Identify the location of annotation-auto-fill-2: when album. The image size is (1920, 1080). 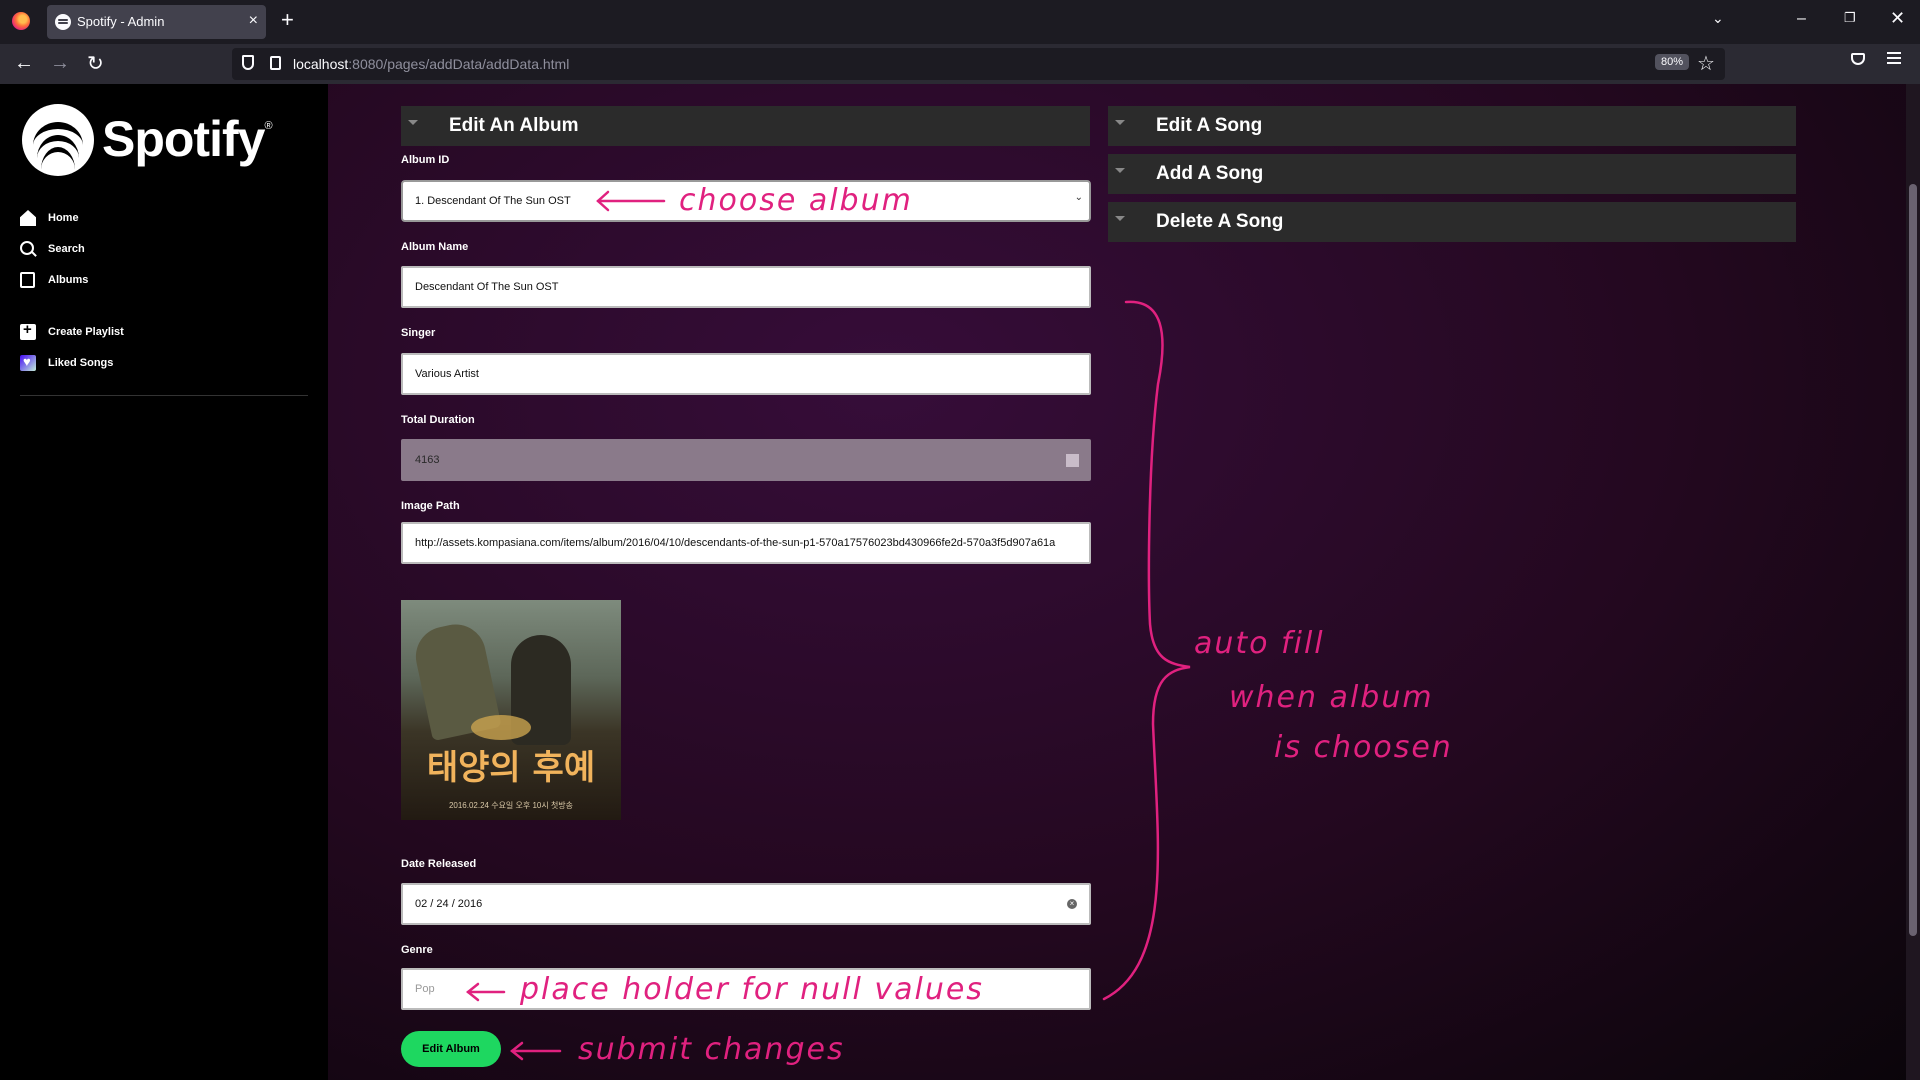
(1331, 697).